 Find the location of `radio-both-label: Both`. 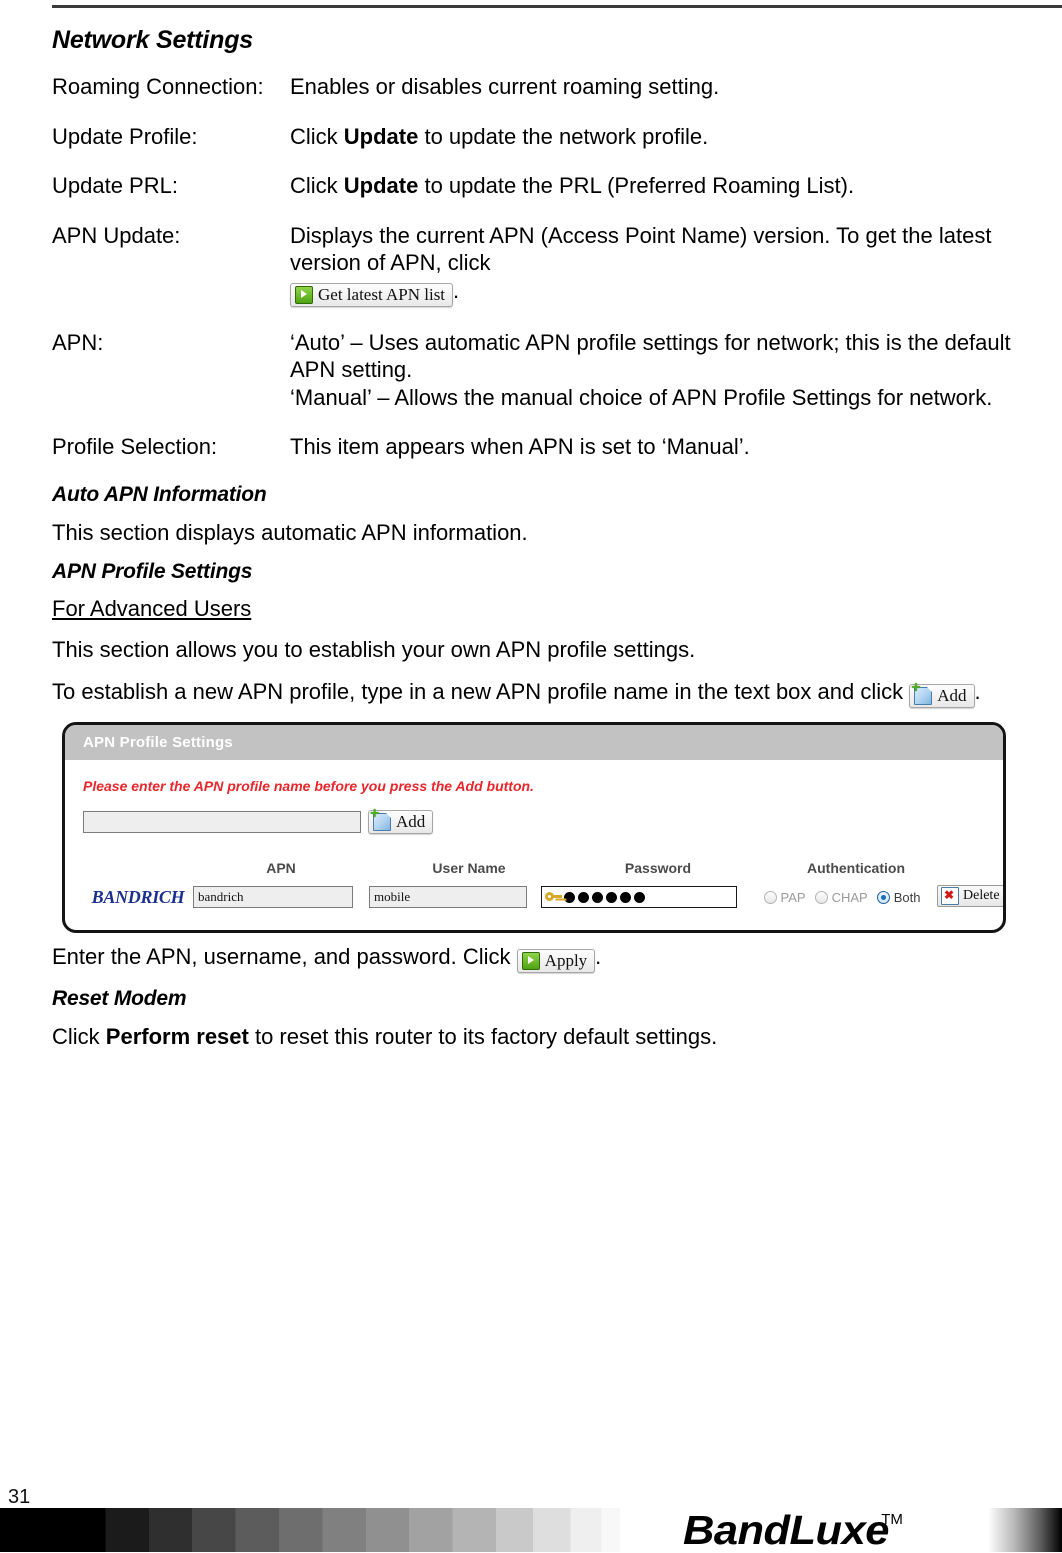

radio-both-label: Both is located at coordinates (907, 897).